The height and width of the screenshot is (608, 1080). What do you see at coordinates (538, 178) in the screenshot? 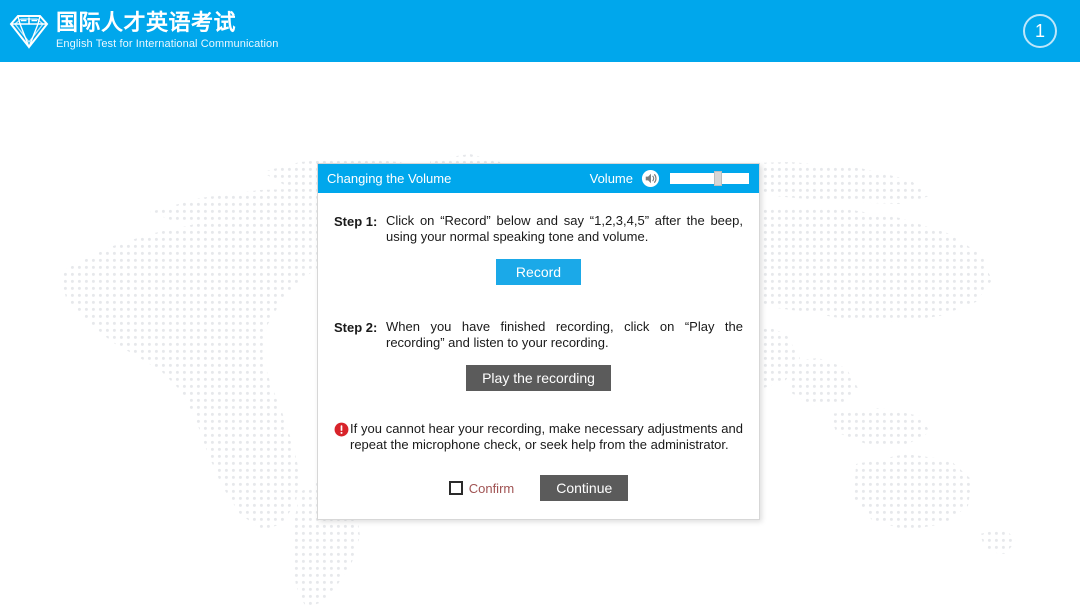
I see `dialog-titlebar: Changing the Volume Volume` at bounding box center [538, 178].